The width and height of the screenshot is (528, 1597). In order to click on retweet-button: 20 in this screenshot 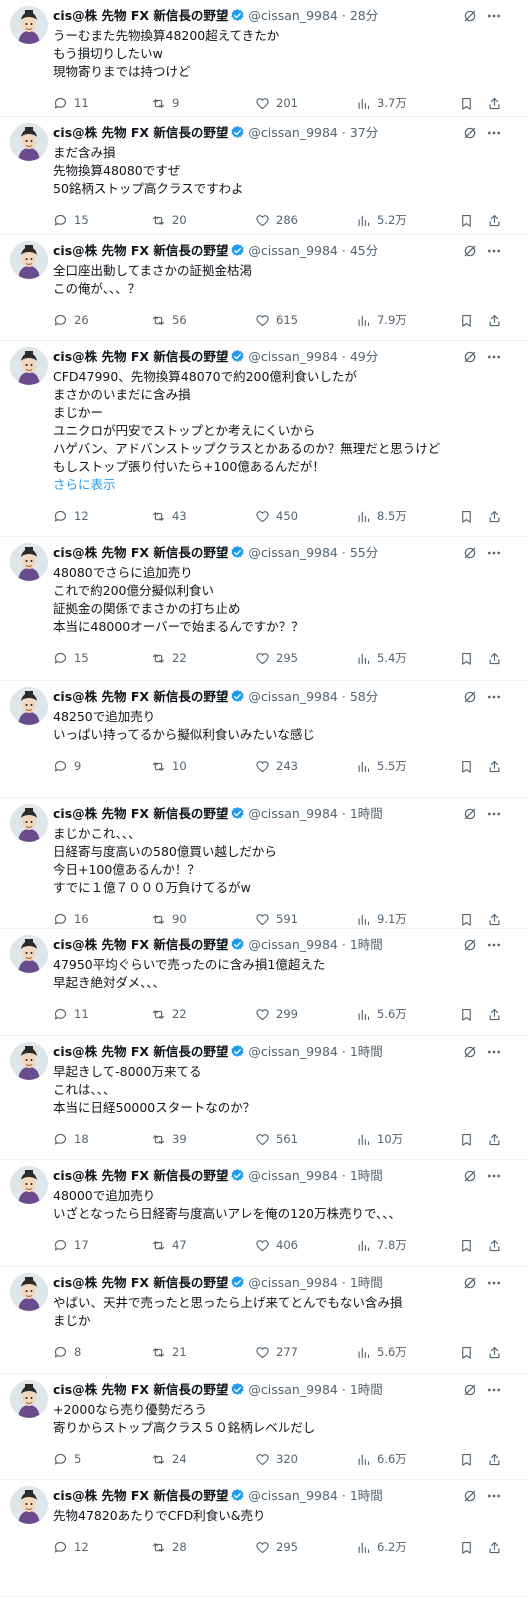, I will do `click(169, 220)`.